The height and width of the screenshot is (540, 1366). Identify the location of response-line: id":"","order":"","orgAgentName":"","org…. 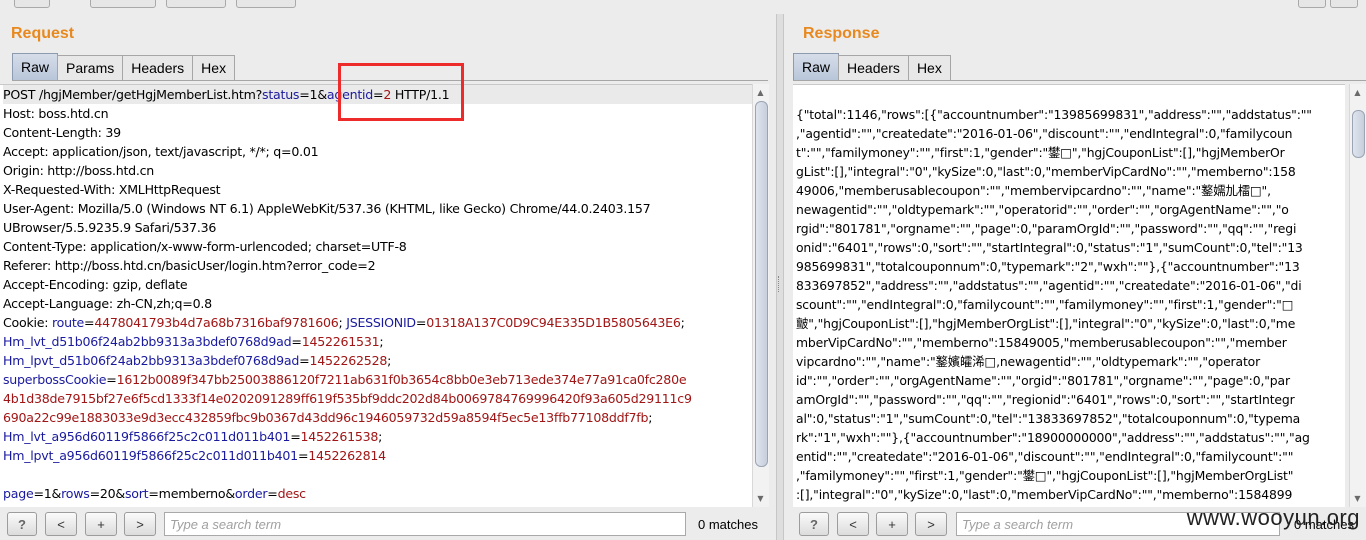
(1043, 380).